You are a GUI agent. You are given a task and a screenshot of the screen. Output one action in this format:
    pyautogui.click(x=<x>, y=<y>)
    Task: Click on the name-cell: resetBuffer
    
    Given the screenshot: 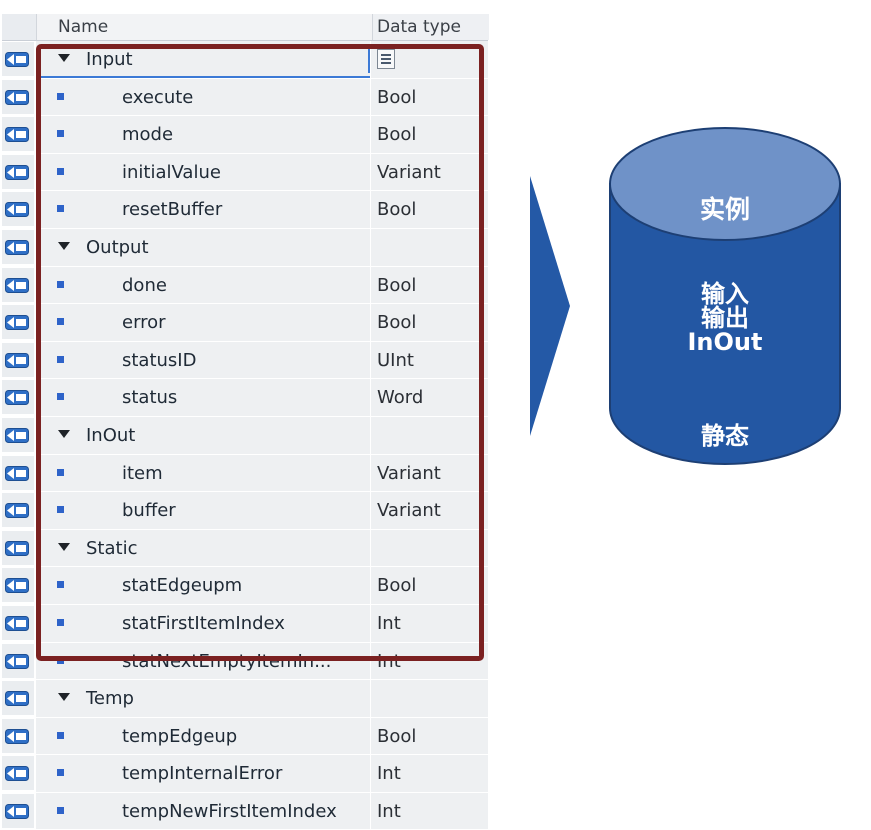 What is the action you would take?
    pyautogui.click(x=203, y=209)
    